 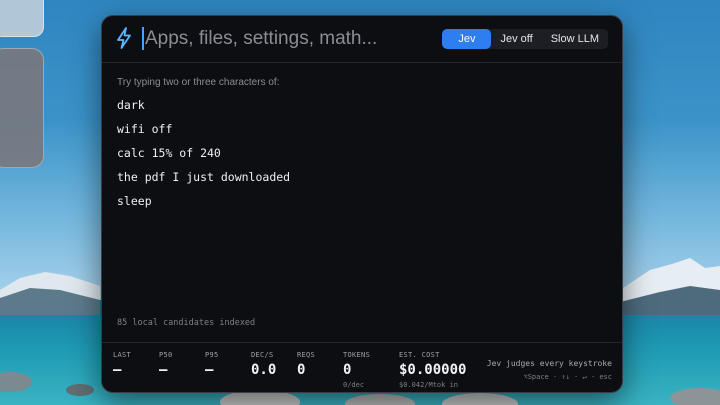 What do you see at coordinates (166, 355) in the screenshot?
I see `stat-label: P50` at bounding box center [166, 355].